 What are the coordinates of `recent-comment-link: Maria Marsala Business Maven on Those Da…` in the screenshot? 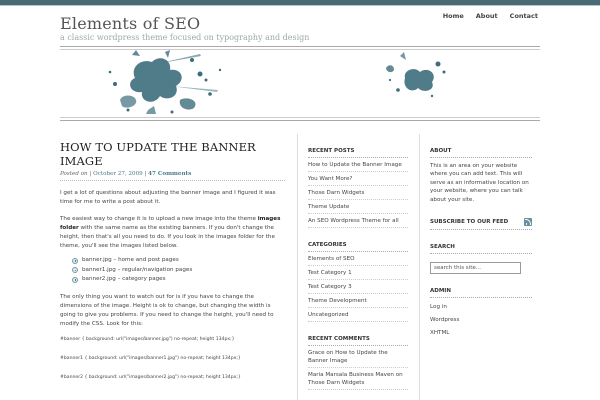 It's located at (358, 379).